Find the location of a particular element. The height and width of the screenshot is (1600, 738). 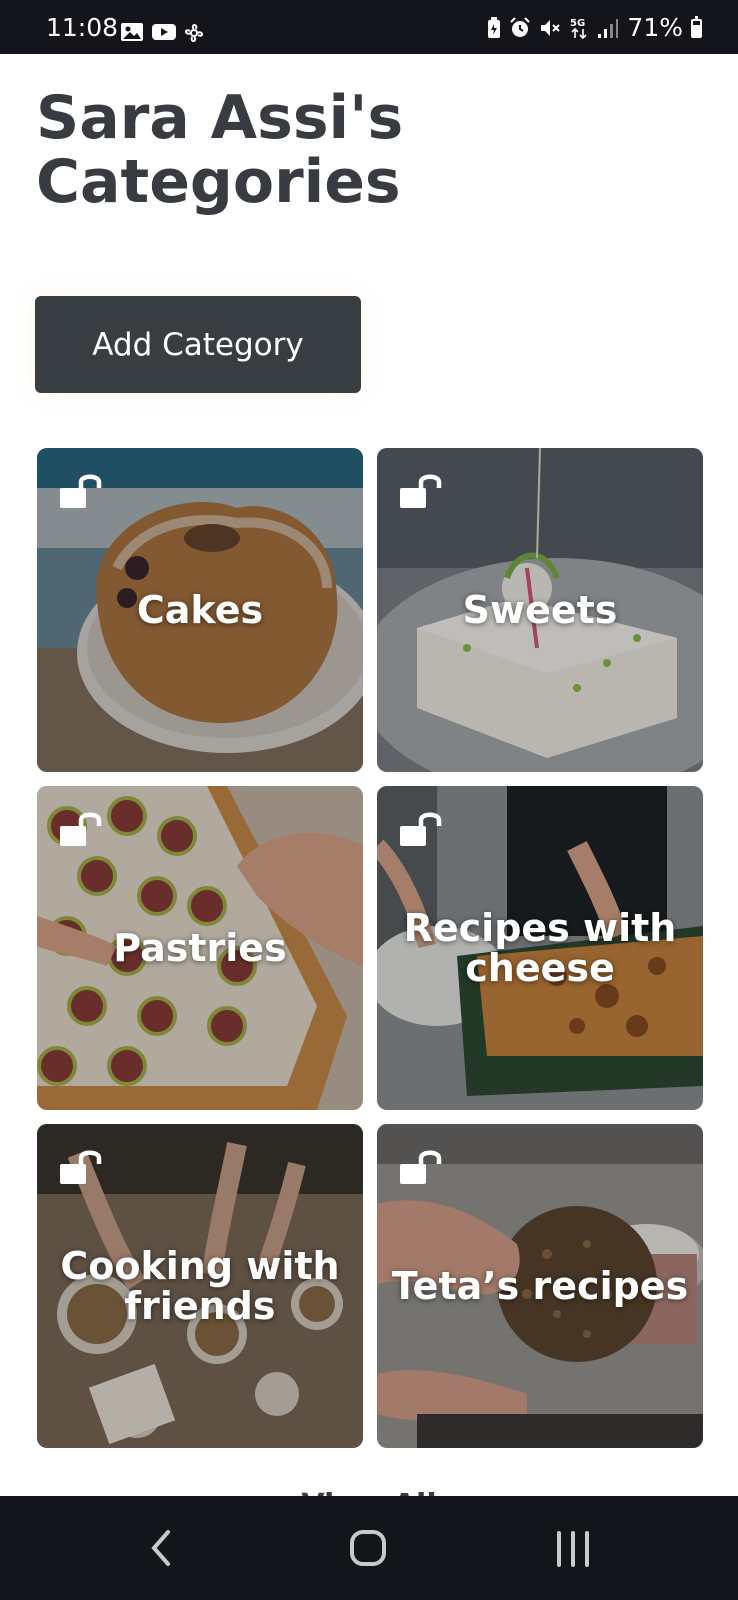

status-notification-icons is located at coordinates (163, 32).